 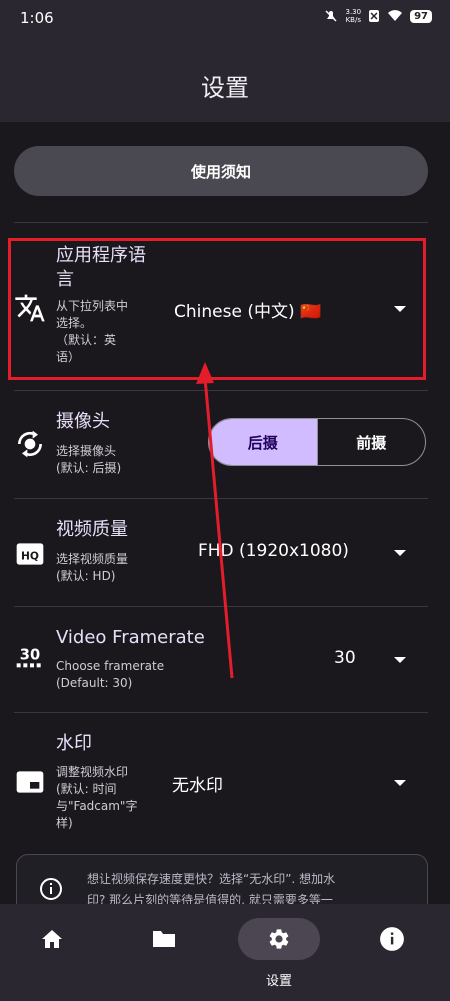 I want to click on watermark-title: 水印, so click(x=74, y=743).